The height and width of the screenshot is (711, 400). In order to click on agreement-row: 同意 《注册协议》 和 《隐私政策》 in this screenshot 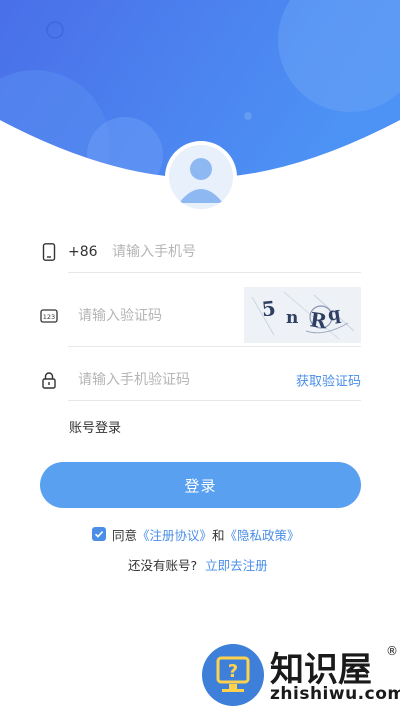, I will do `click(196, 534)`.